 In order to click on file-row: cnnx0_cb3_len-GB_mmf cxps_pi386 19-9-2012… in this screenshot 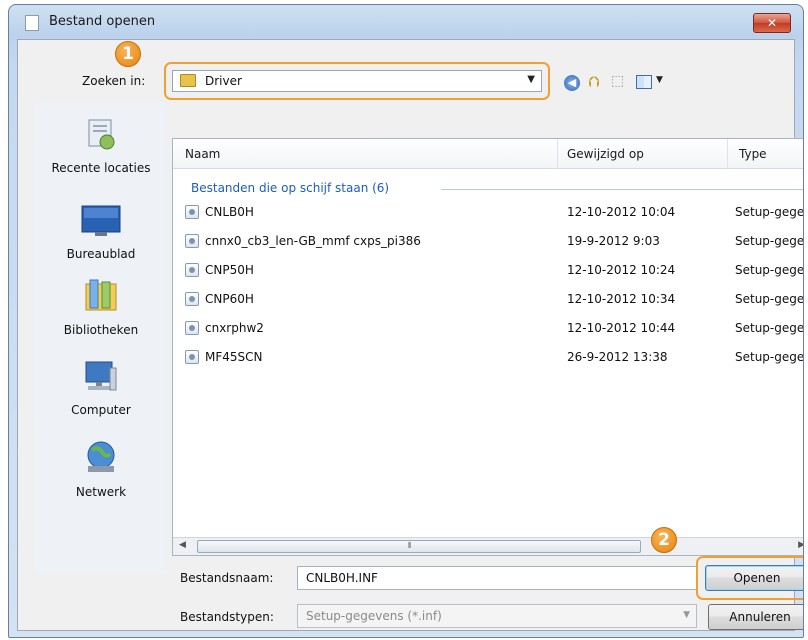, I will do `click(488, 242)`.